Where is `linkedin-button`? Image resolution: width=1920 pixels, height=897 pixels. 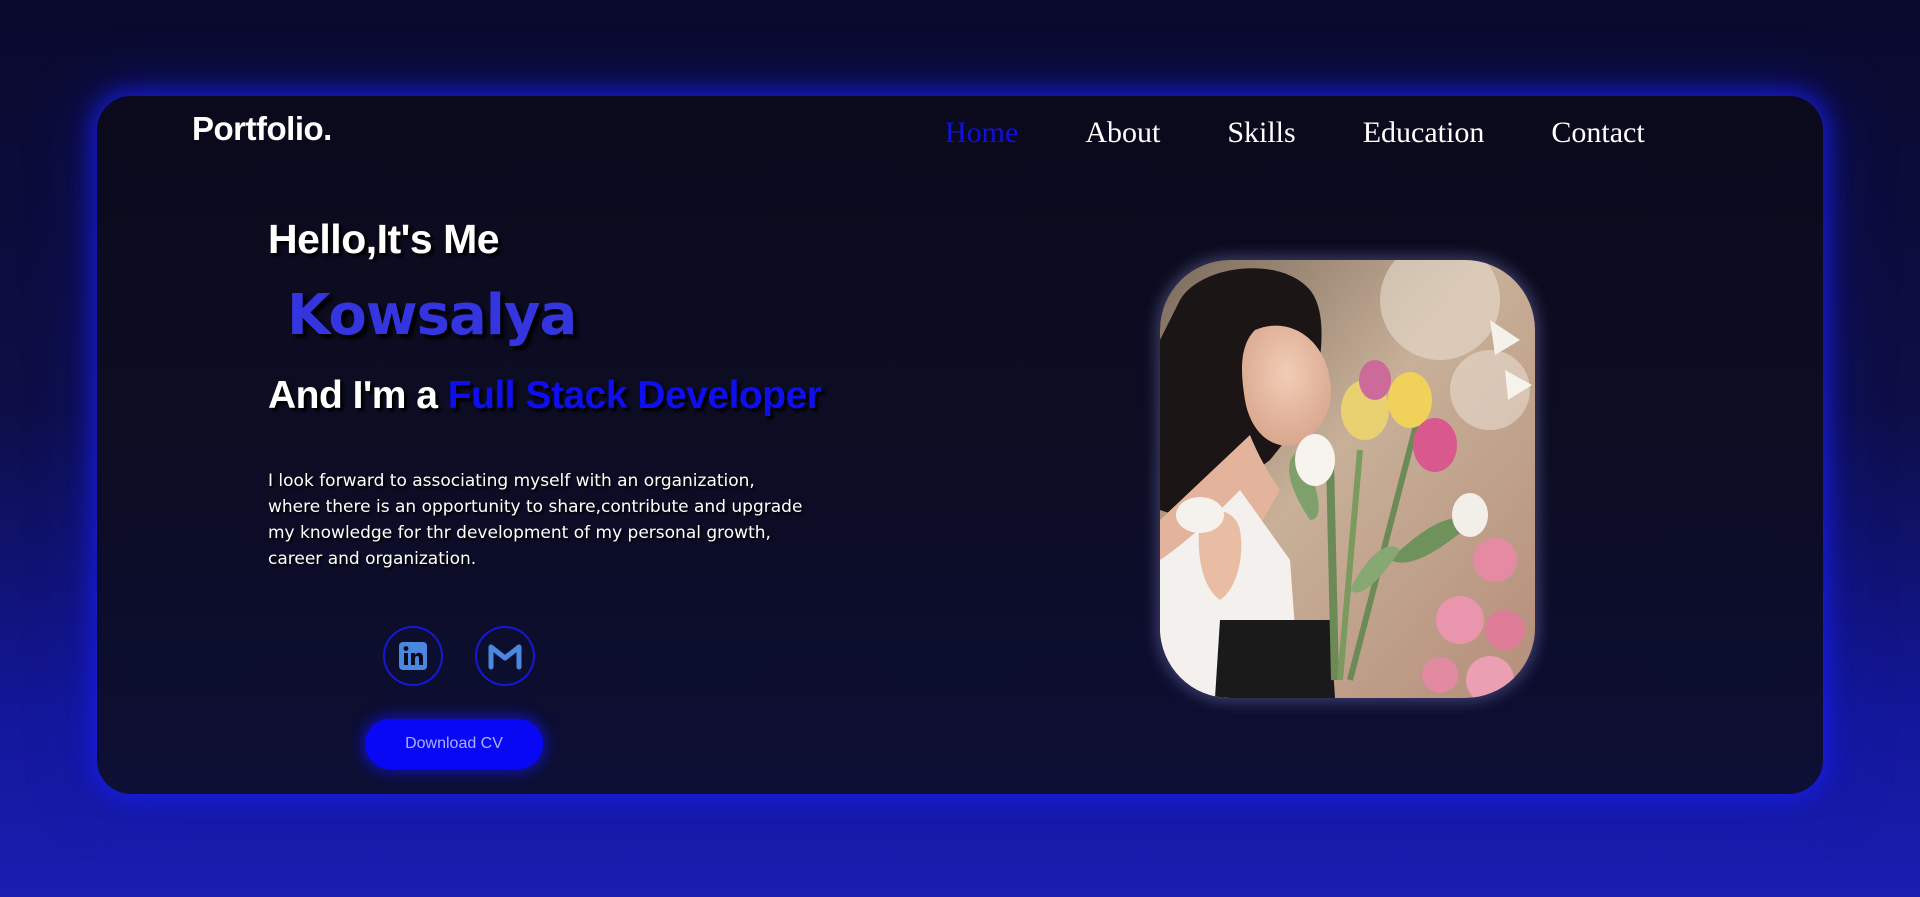 linkedin-button is located at coordinates (413, 656).